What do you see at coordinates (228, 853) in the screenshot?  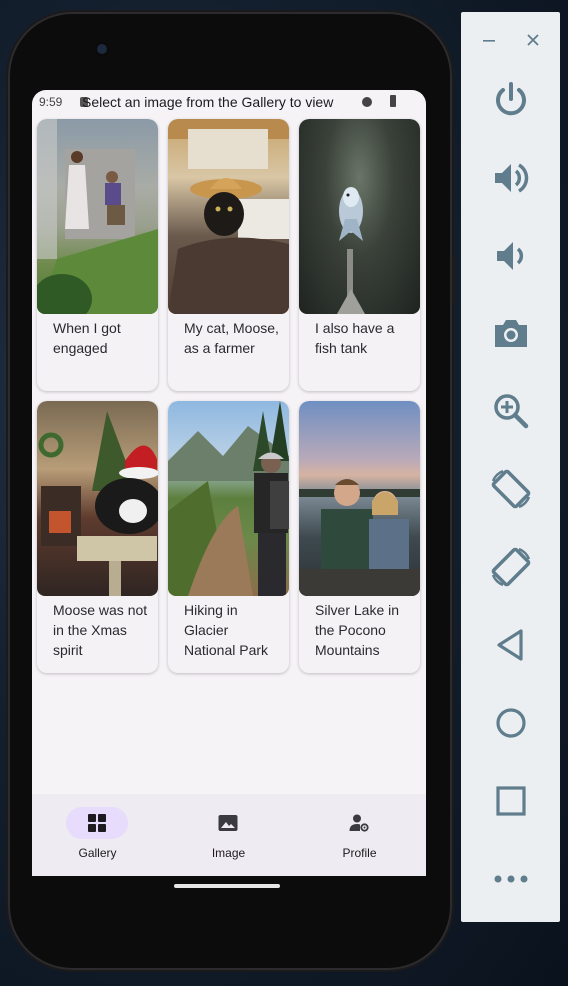 I see `nav-label: Image` at bounding box center [228, 853].